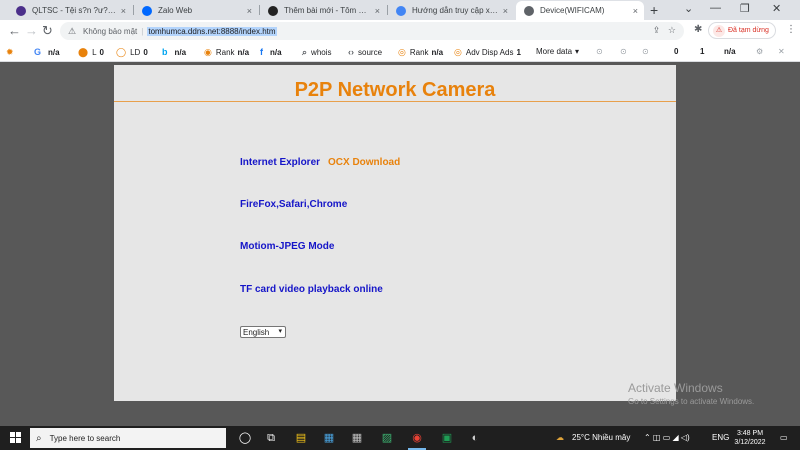 The height and width of the screenshot is (450, 800). I want to click on calculator-icon: ▦, so click(357, 438).